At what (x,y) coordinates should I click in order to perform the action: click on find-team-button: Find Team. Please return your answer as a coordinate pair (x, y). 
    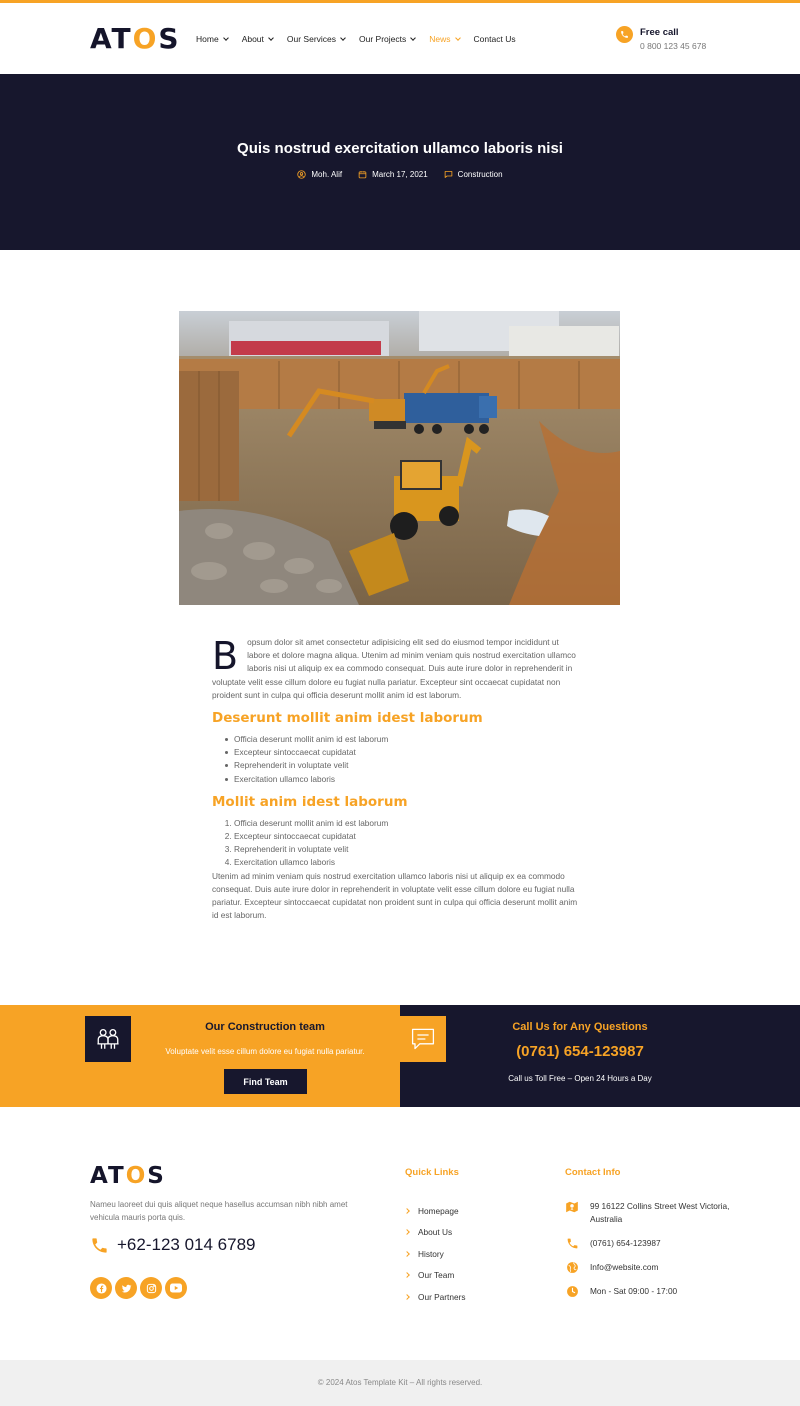
    Looking at the image, I should click on (265, 1081).